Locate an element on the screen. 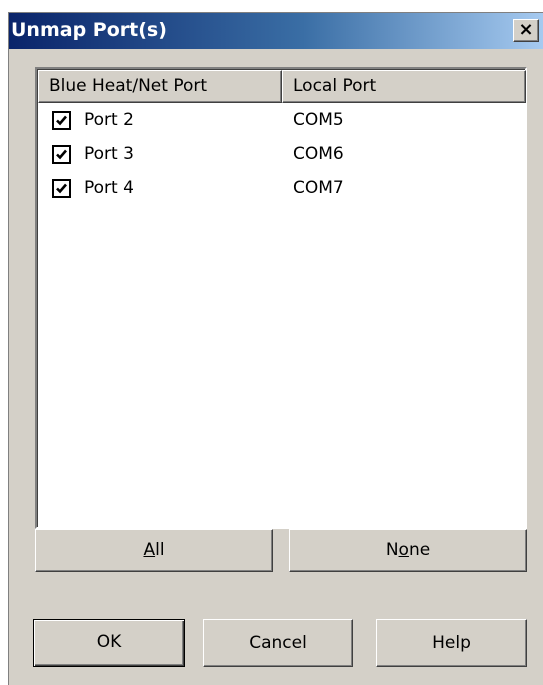  list-item: Port 4 COM7 is located at coordinates (281, 190).